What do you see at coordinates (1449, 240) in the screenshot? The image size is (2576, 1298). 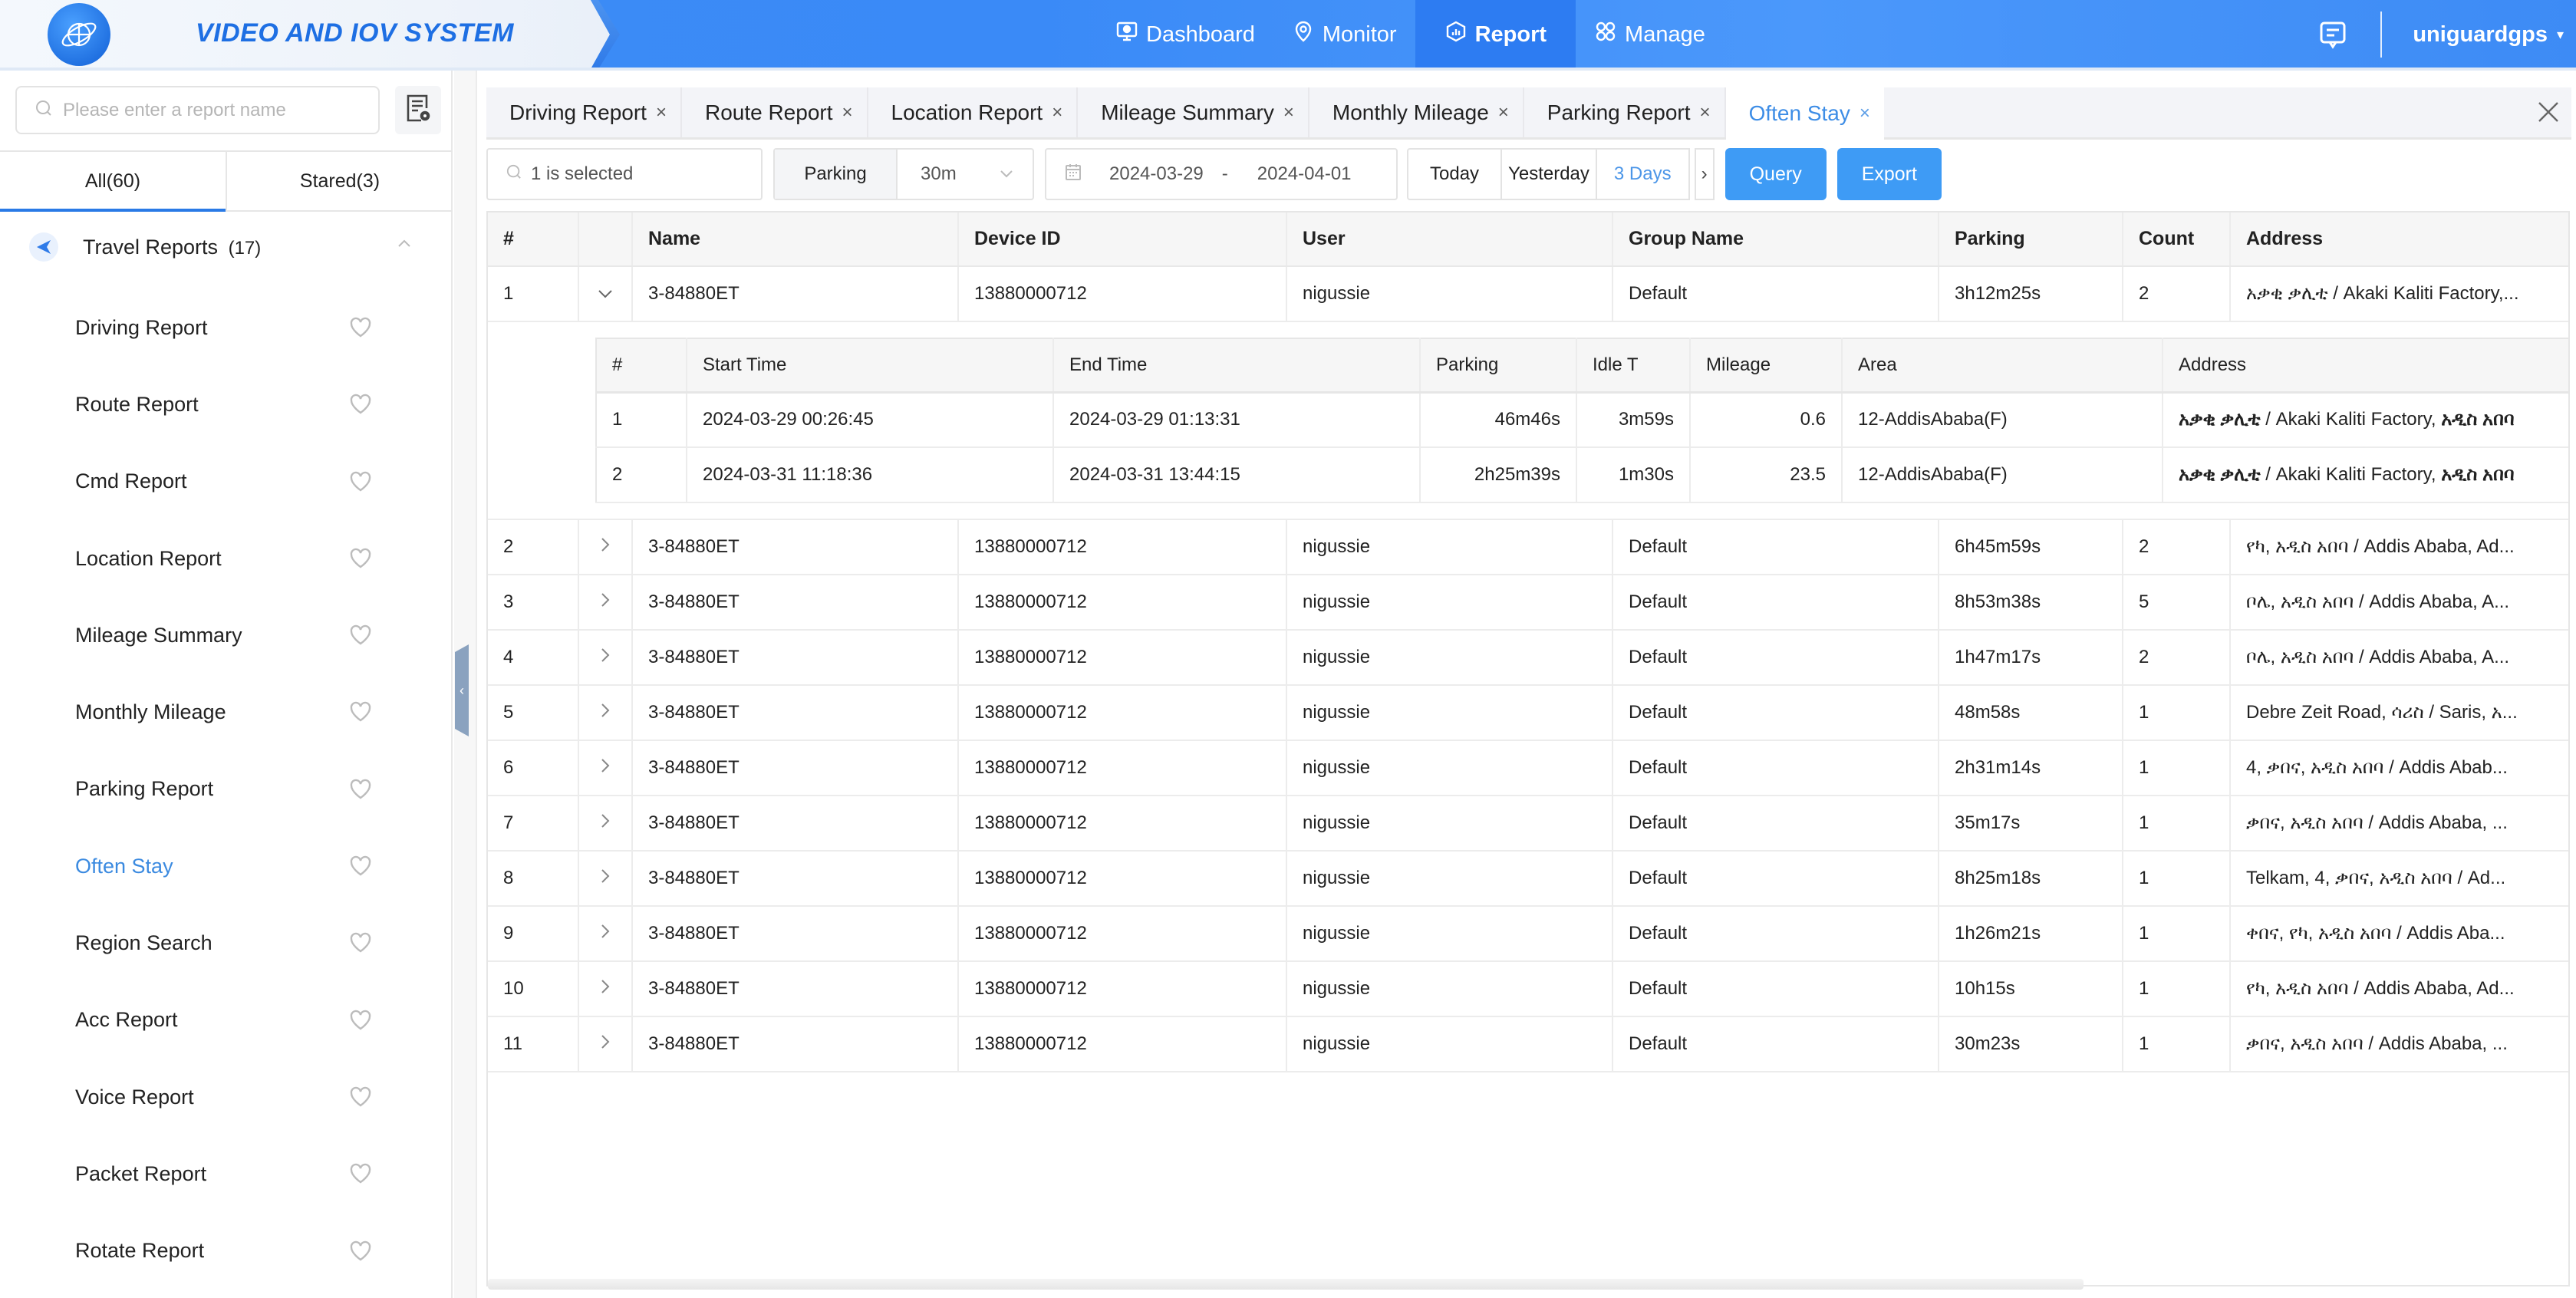 I see `col-user: User` at bounding box center [1449, 240].